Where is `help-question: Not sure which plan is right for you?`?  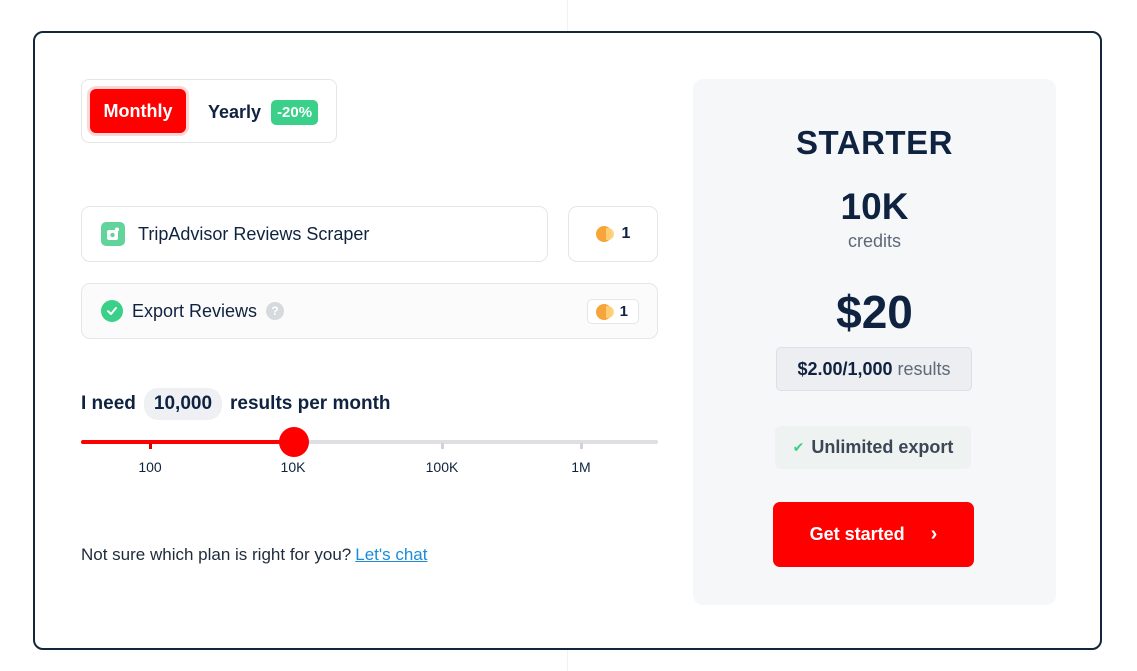 help-question: Not sure which plan is right for you? is located at coordinates (216, 554).